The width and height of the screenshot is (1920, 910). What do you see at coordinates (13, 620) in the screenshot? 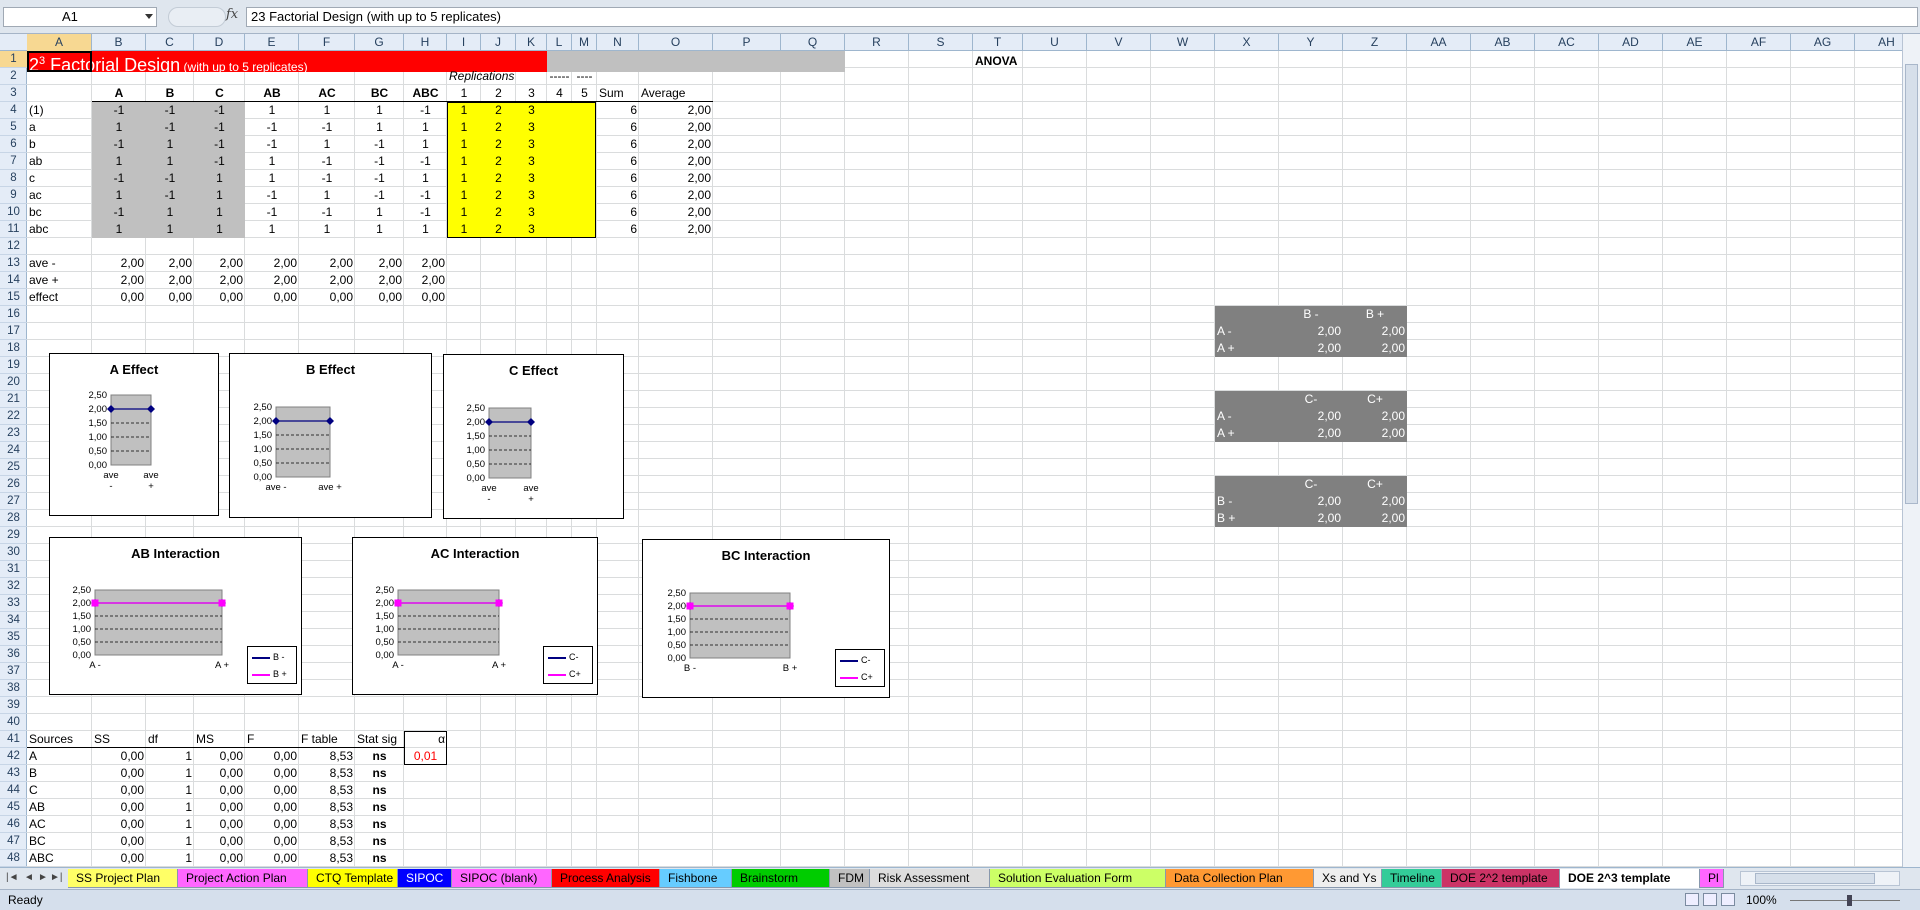
I see `row-header-34: 34` at bounding box center [13, 620].